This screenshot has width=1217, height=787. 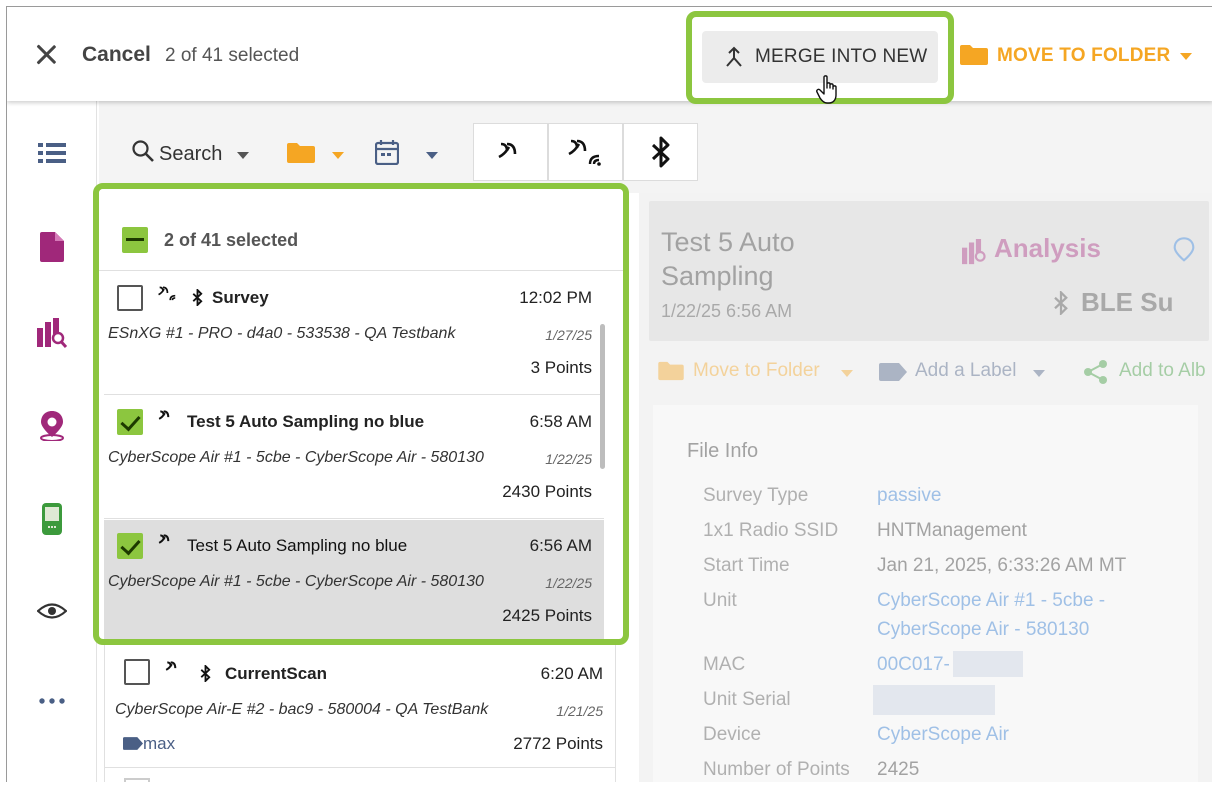 I want to click on field-key: Number of Points, so click(x=776, y=769).